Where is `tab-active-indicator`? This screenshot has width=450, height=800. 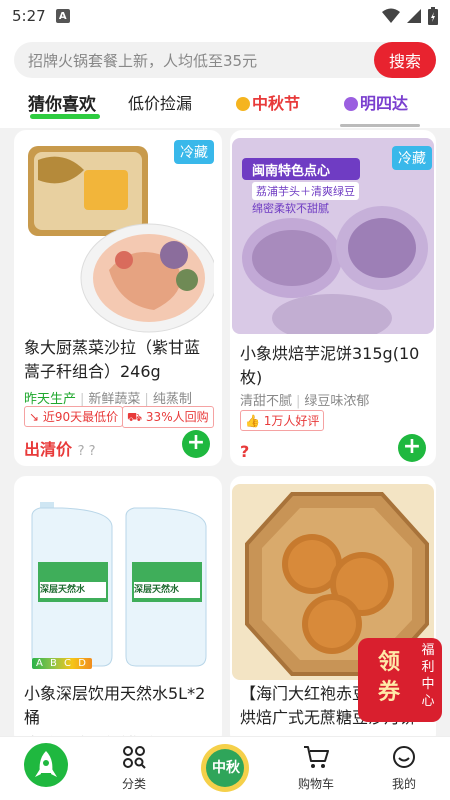 tab-active-indicator is located at coordinates (65, 116).